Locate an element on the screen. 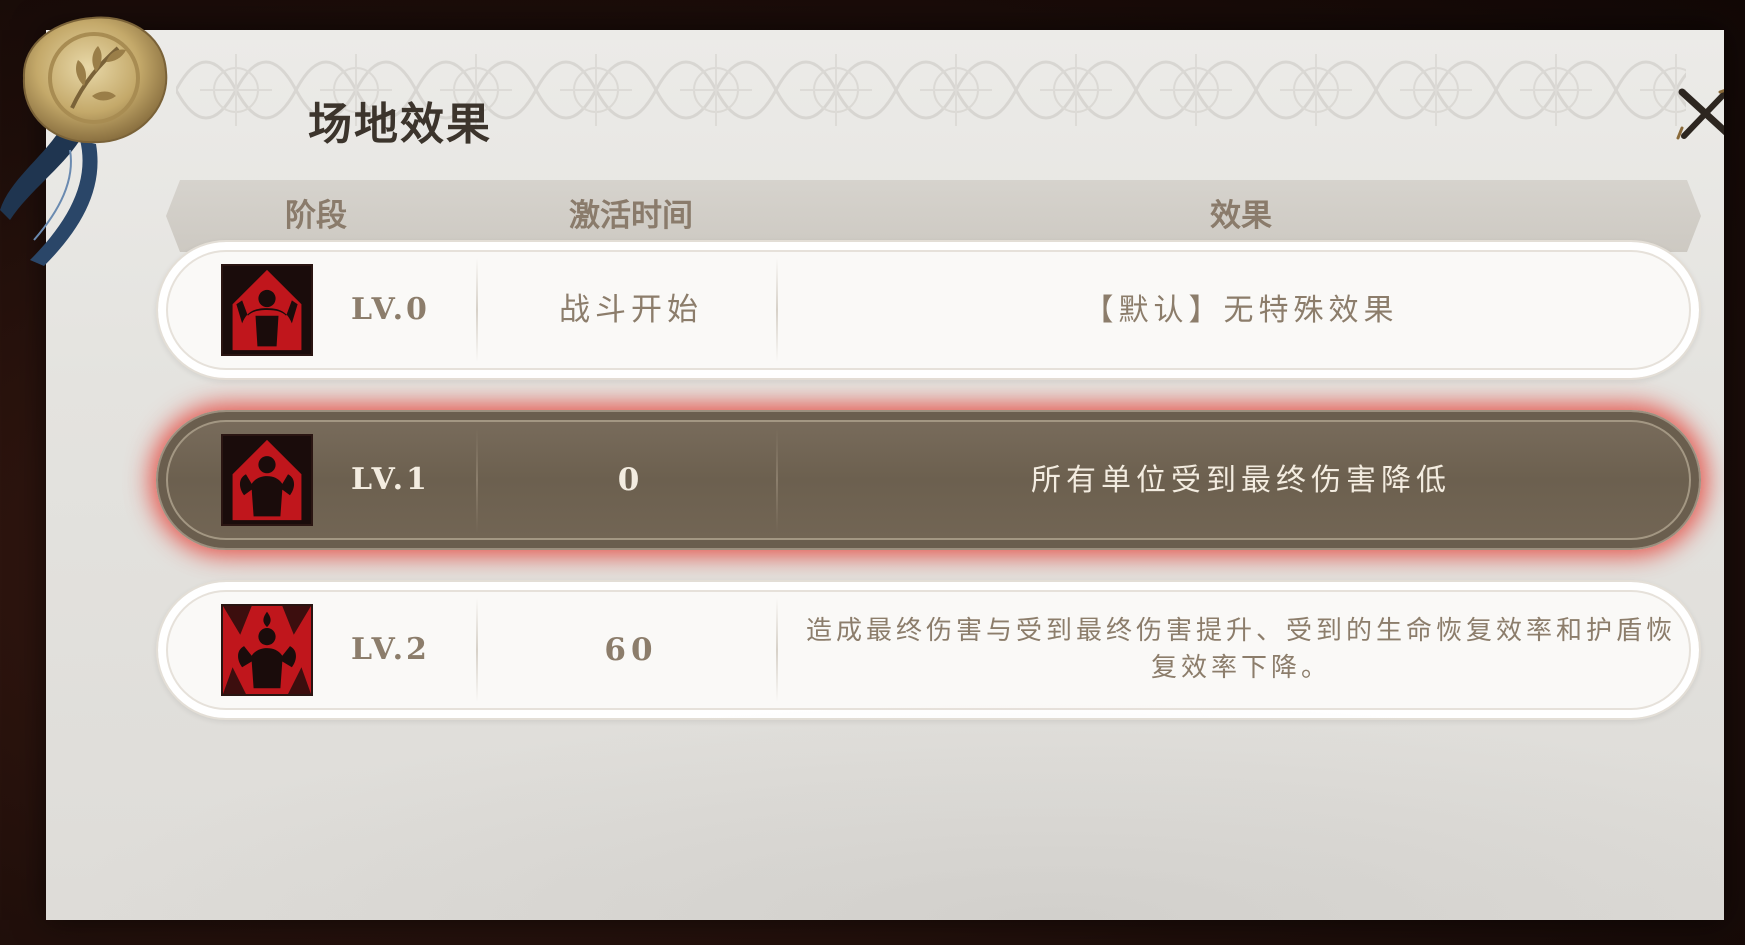 The width and height of the screenshot is (1745, 945). effect-description: 【默认】无特殊效果 is located at coordinates (1241, 310).